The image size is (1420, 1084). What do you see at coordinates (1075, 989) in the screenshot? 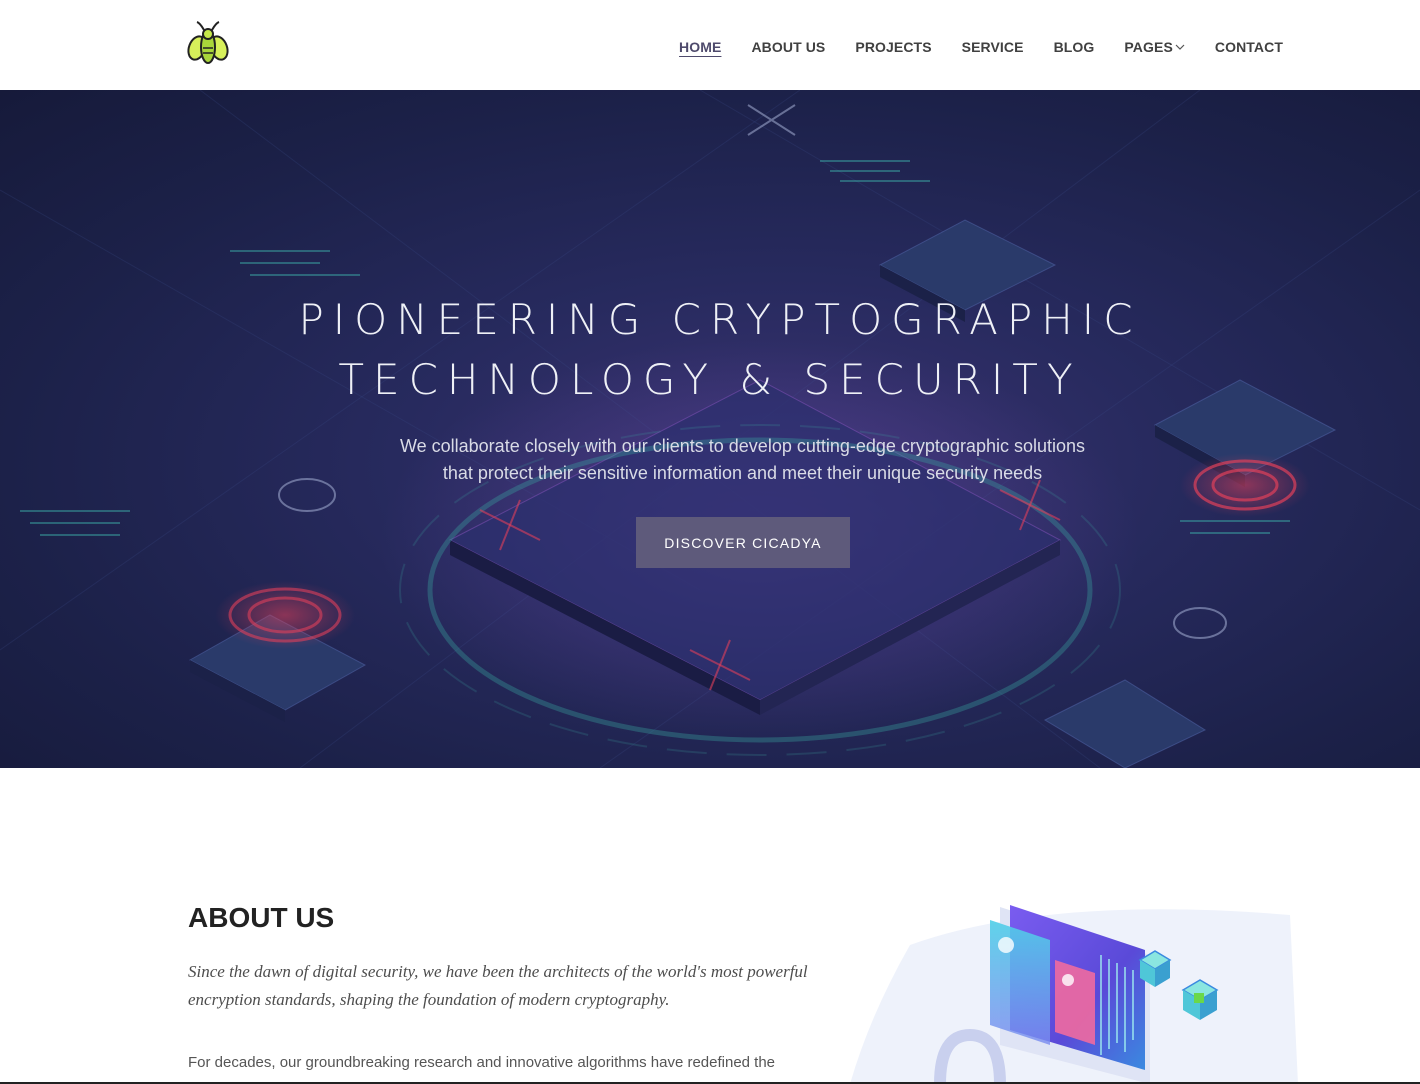
I see `about-illustration` at bounding box center [1075, 989].